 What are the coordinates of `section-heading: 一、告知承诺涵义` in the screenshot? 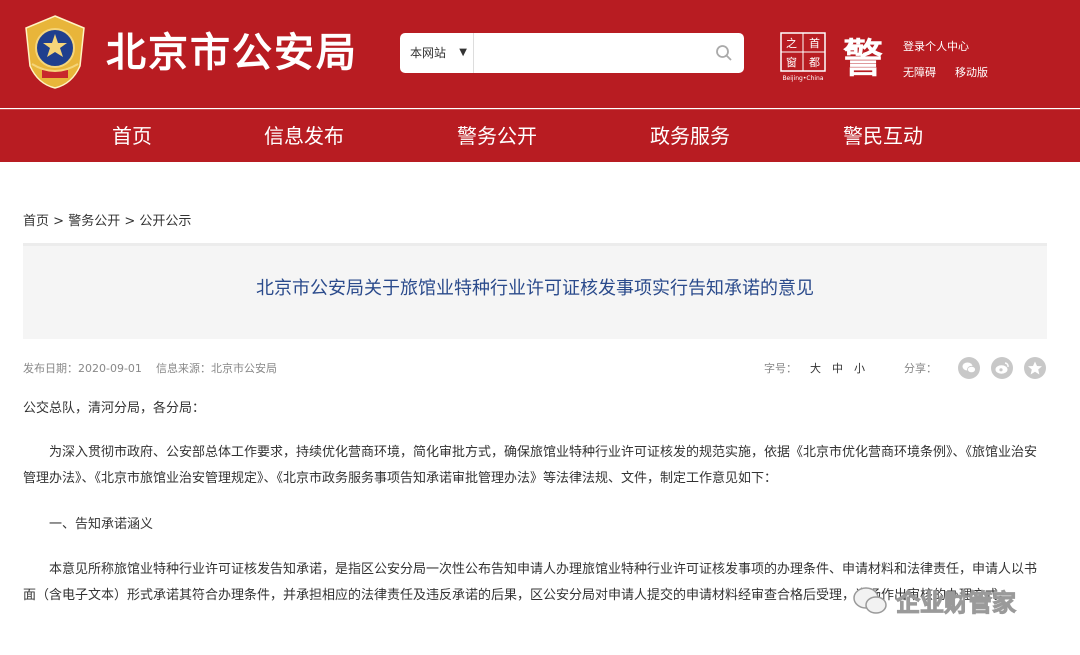 It's located at (101, 524).